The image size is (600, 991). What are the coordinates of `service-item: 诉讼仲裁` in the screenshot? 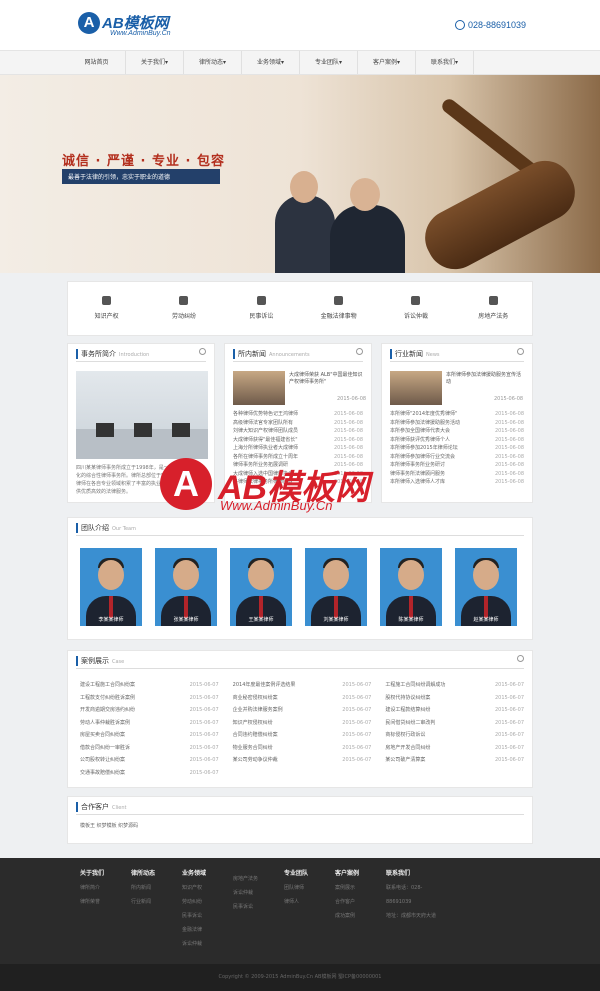 It's located at (415, 308).